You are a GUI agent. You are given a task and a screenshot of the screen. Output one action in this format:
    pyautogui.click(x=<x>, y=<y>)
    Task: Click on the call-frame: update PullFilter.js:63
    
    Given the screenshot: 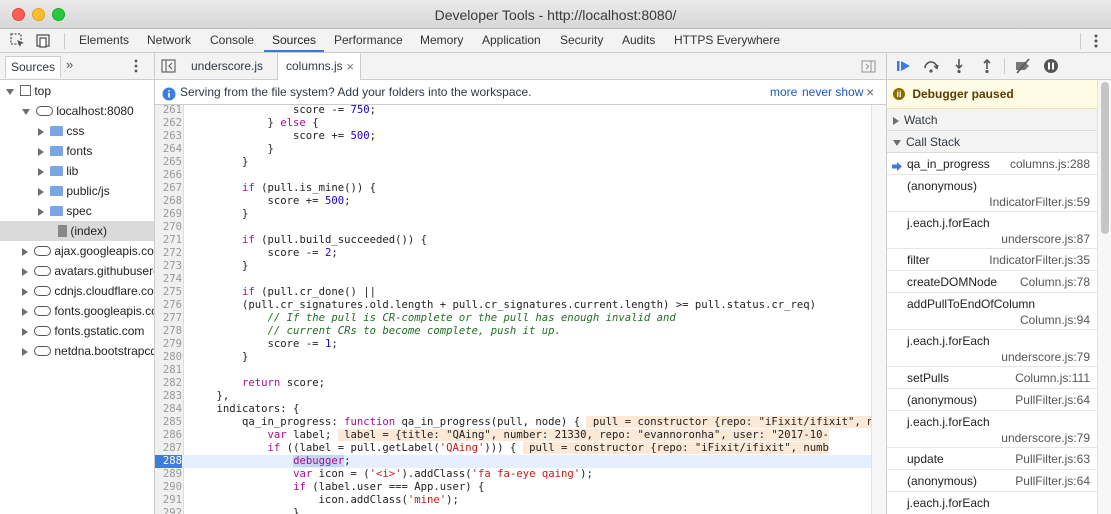 What is the action you would take?
    pyautogui.click(x=992, y=459)
    